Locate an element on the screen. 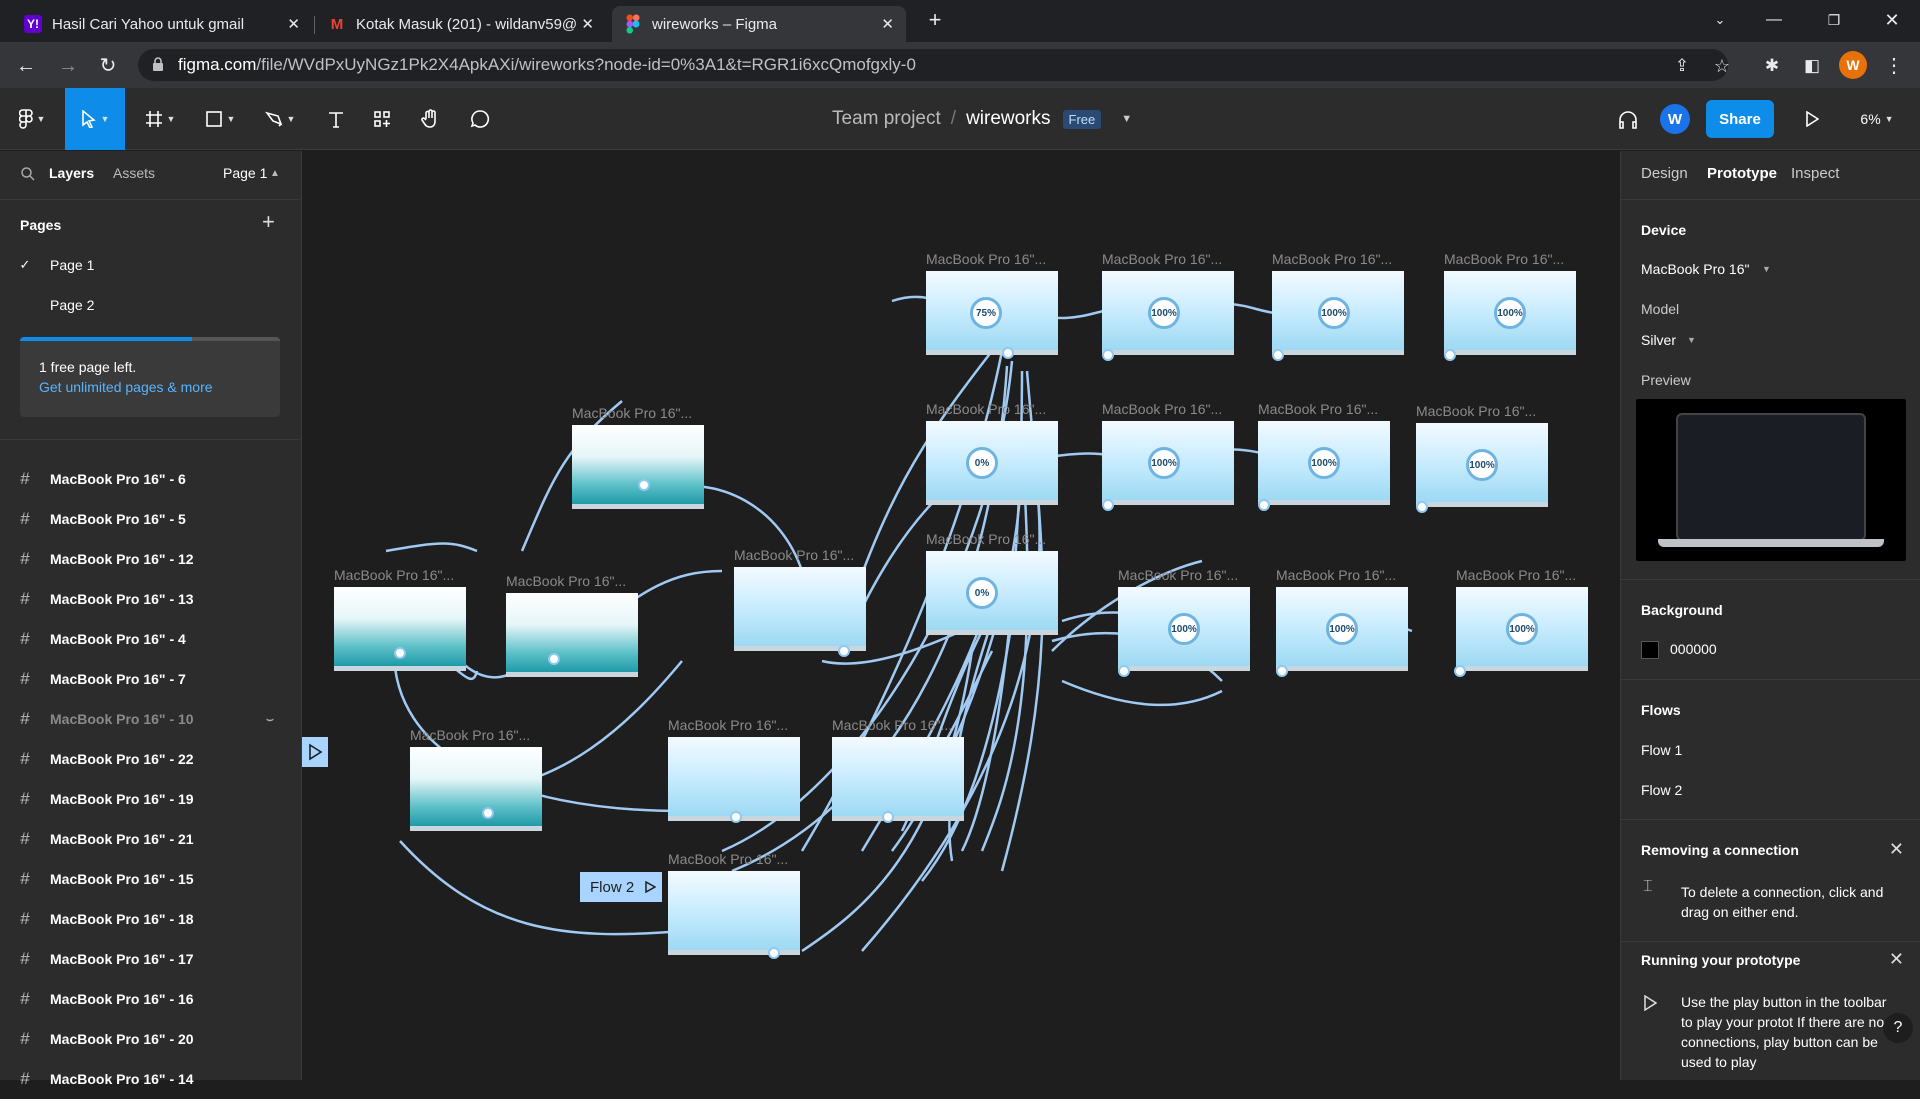 Image resolution: width=1920 pixels, height=1099 pixels. bookmark-star-icon: ☆ is located at coordinates (1722, 66).